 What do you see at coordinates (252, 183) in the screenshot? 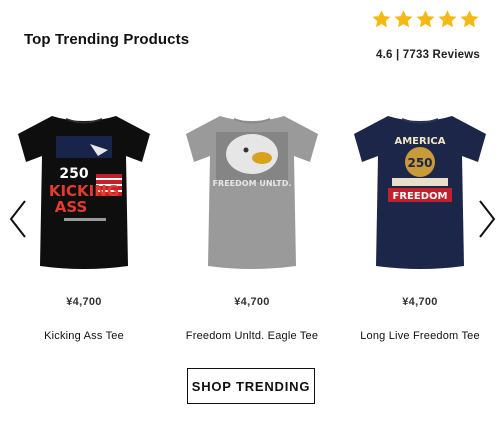
I see `print-line: FREEDOM UNLTD.` at bounding box center [252, 183].